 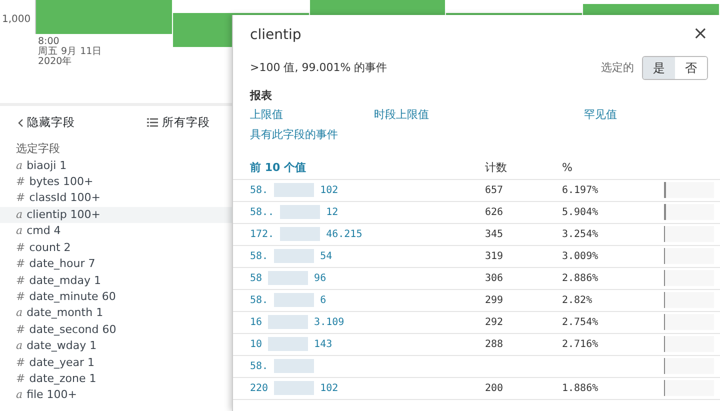 I want to click on ip-text: 6, so click(x=323, y=300).